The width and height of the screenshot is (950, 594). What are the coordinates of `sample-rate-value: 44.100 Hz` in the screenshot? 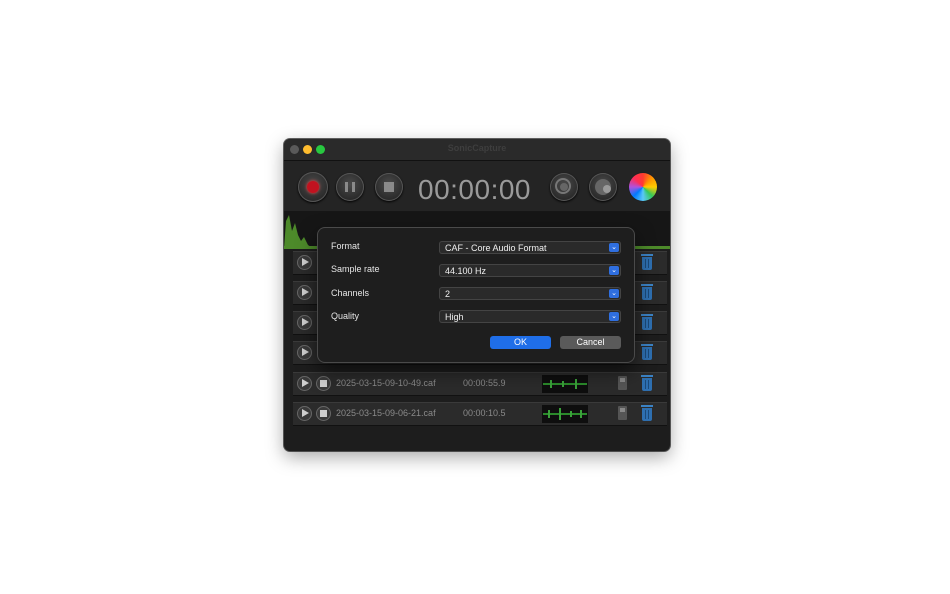 It's located at (466, 271).